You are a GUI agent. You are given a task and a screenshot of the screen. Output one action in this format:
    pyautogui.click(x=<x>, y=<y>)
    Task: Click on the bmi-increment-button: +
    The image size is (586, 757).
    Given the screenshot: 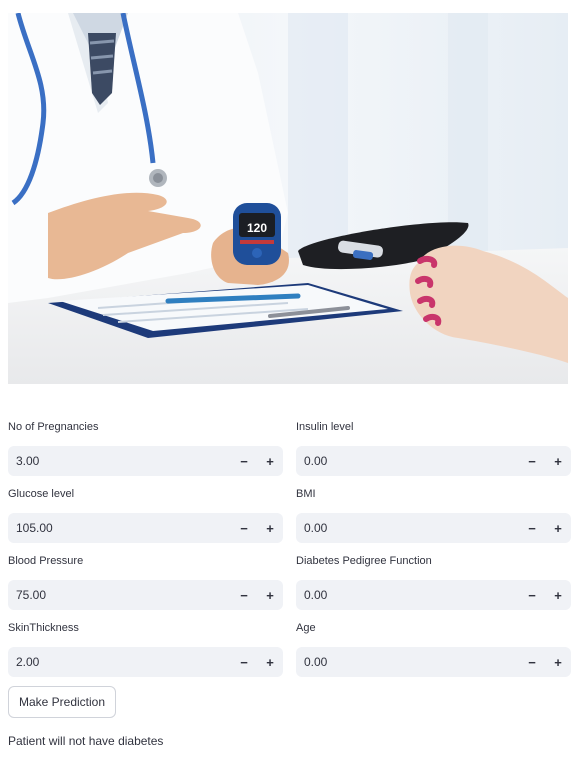 What is the action you would take?
    pyautogui.click(x=558, y=528)
    